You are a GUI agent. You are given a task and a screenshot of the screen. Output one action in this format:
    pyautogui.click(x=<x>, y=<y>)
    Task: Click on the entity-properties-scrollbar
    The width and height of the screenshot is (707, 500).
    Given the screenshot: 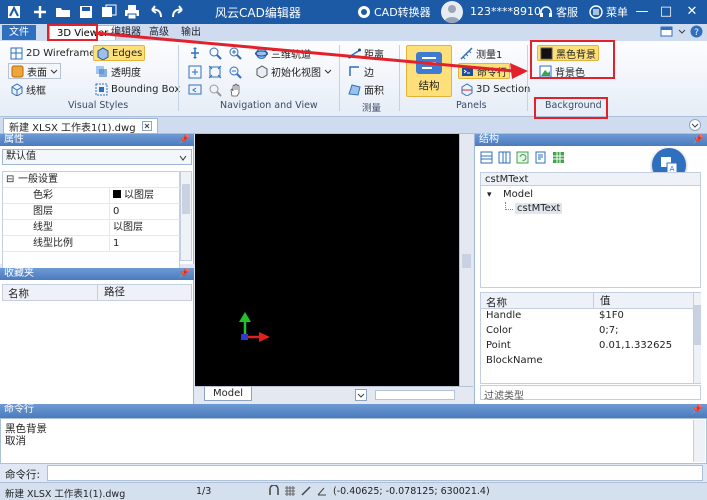 What is the action you would take?
    pyautogui.click(x=697, y=338)
    